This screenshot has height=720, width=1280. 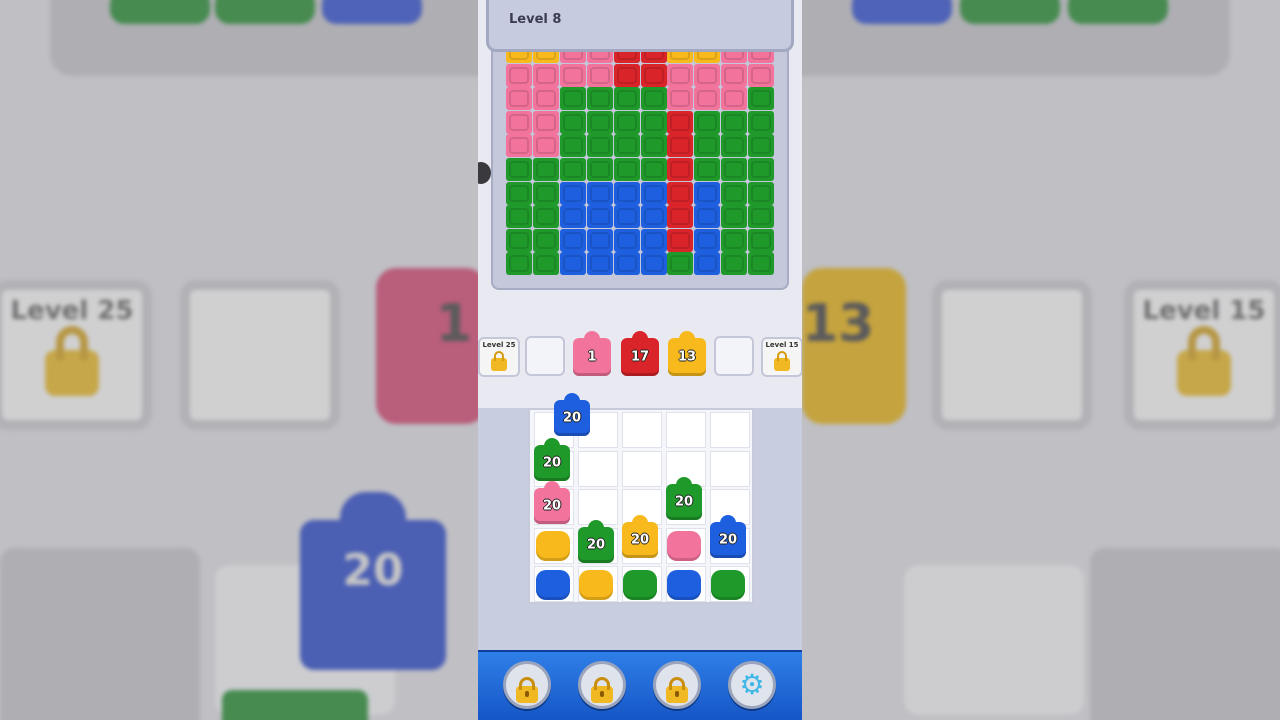 I want to click on level-header: Level 8, so click(x=640, y=26).